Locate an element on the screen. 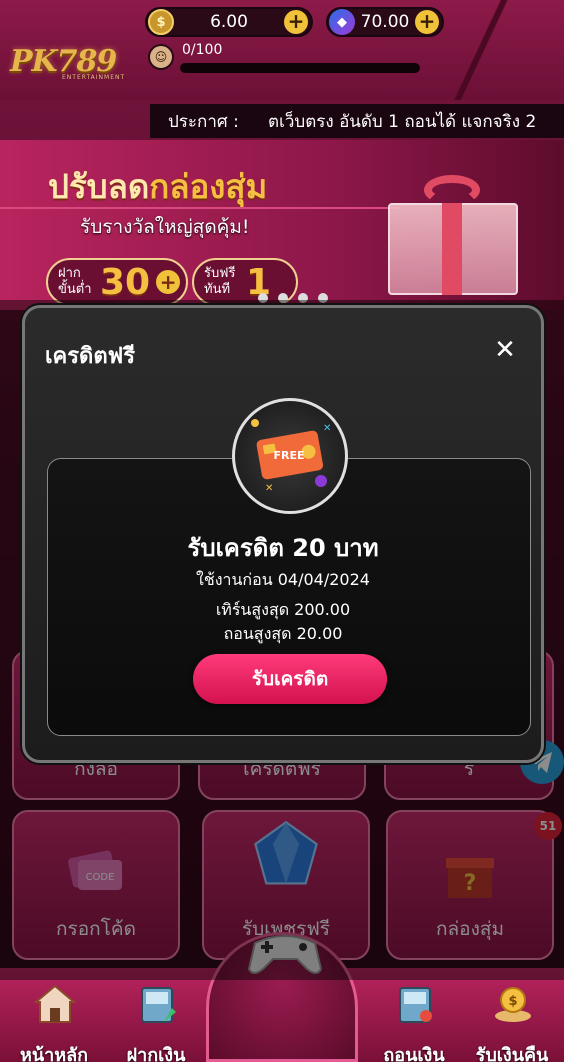  nav-cashback-label: รับเงินคืน is located at coordinates (512, 1053).